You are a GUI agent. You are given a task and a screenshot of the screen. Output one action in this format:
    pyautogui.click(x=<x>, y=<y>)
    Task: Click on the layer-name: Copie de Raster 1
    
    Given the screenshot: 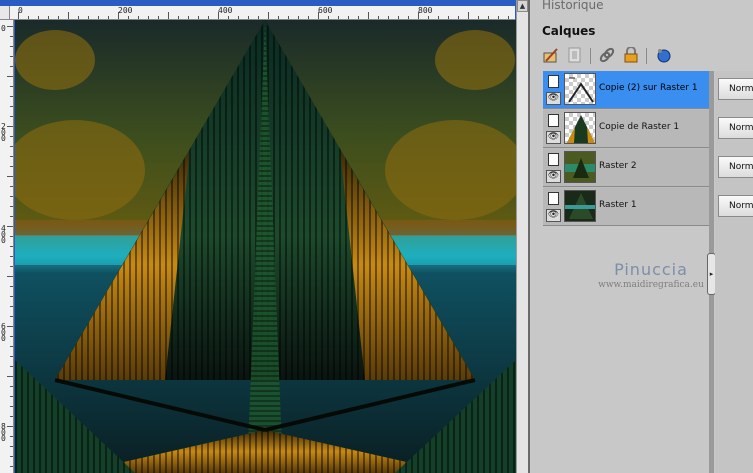 What is the action you would take?
    pyautogui.click(x=639, y=127)
    